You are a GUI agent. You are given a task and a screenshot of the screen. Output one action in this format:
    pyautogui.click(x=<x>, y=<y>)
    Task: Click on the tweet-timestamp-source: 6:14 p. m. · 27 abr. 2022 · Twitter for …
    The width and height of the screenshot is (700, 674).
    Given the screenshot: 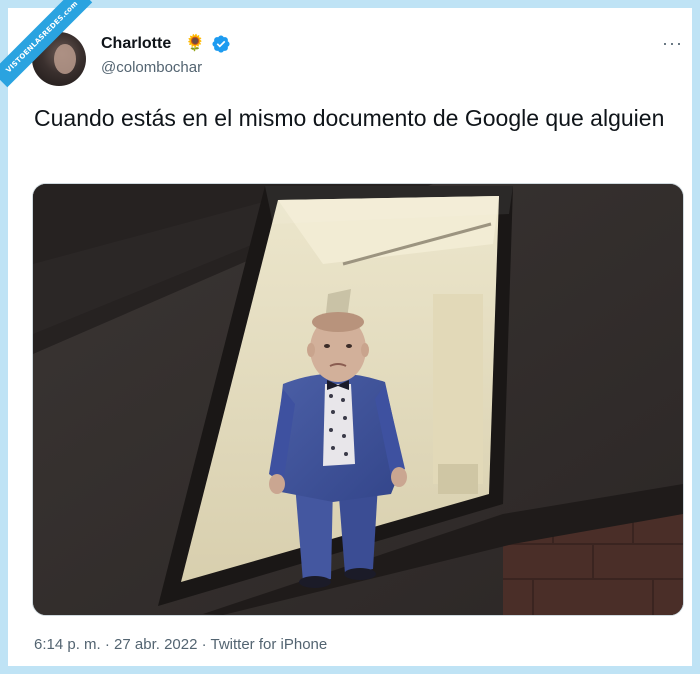 What is the action you would take?
    pyautogui.click(x=180, y=644)
    